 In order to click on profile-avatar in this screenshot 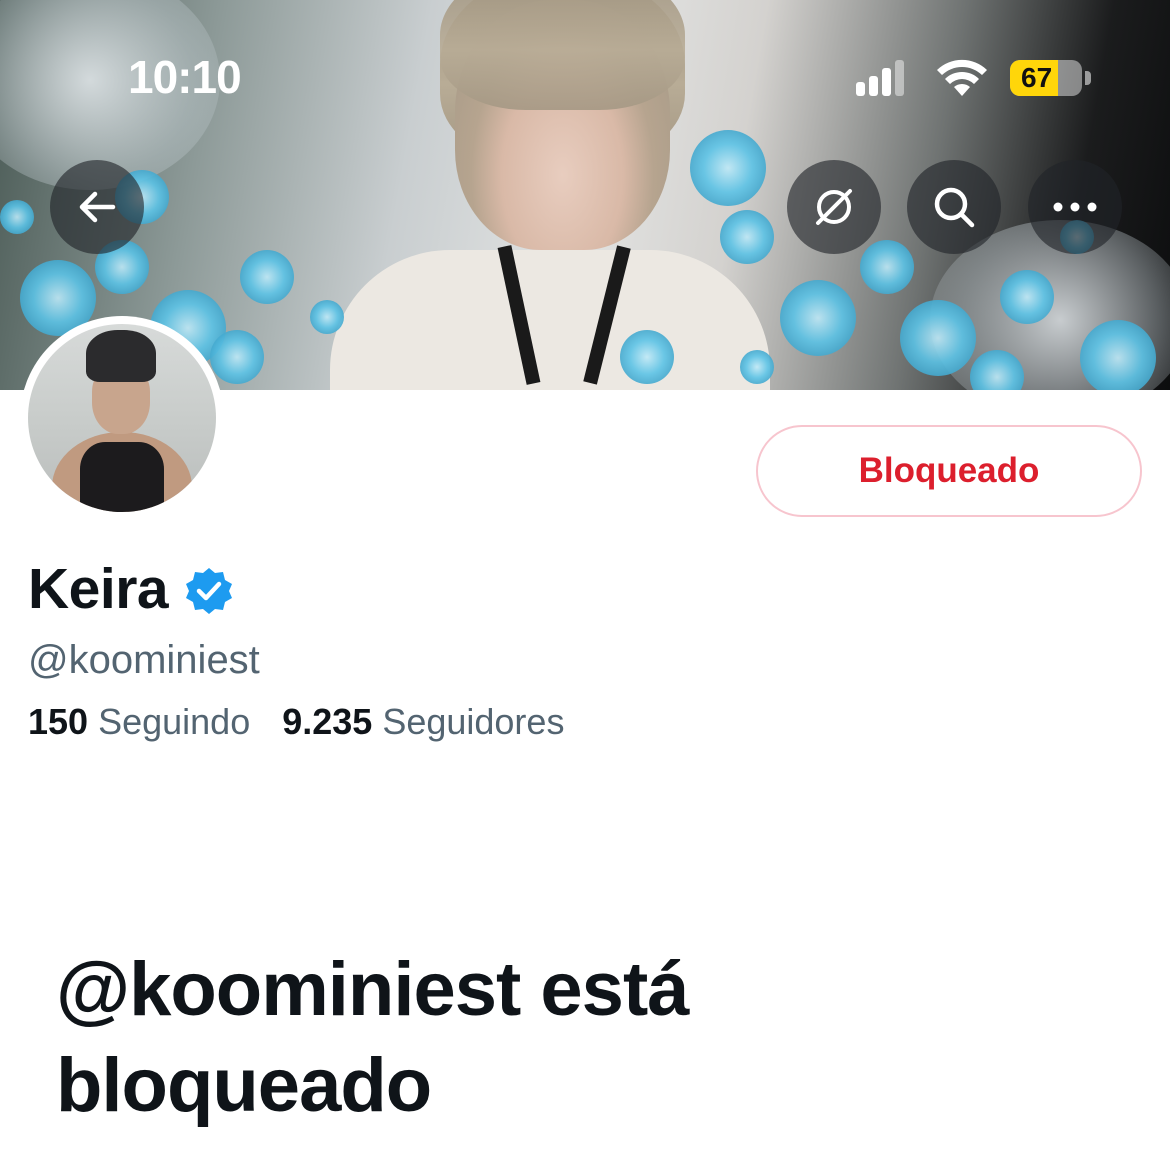, I will do `click(122, 418)`.